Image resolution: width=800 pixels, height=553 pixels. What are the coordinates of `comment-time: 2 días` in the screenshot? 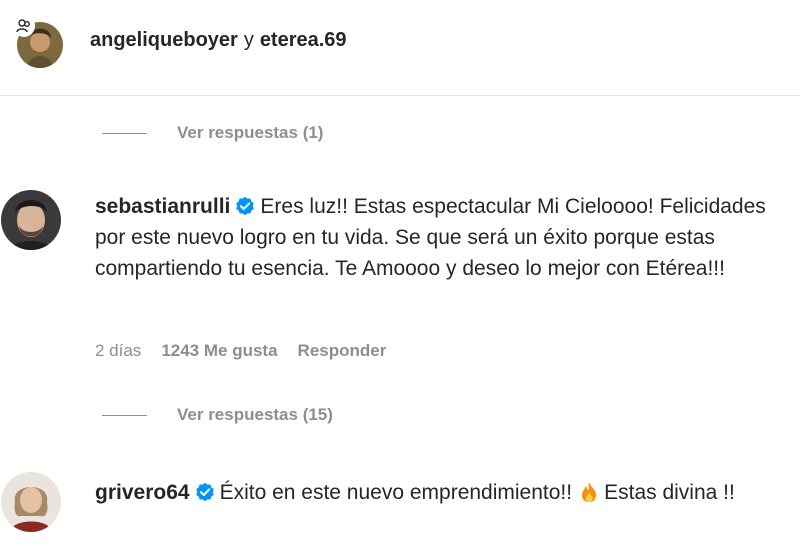 It's located at (118, 351).